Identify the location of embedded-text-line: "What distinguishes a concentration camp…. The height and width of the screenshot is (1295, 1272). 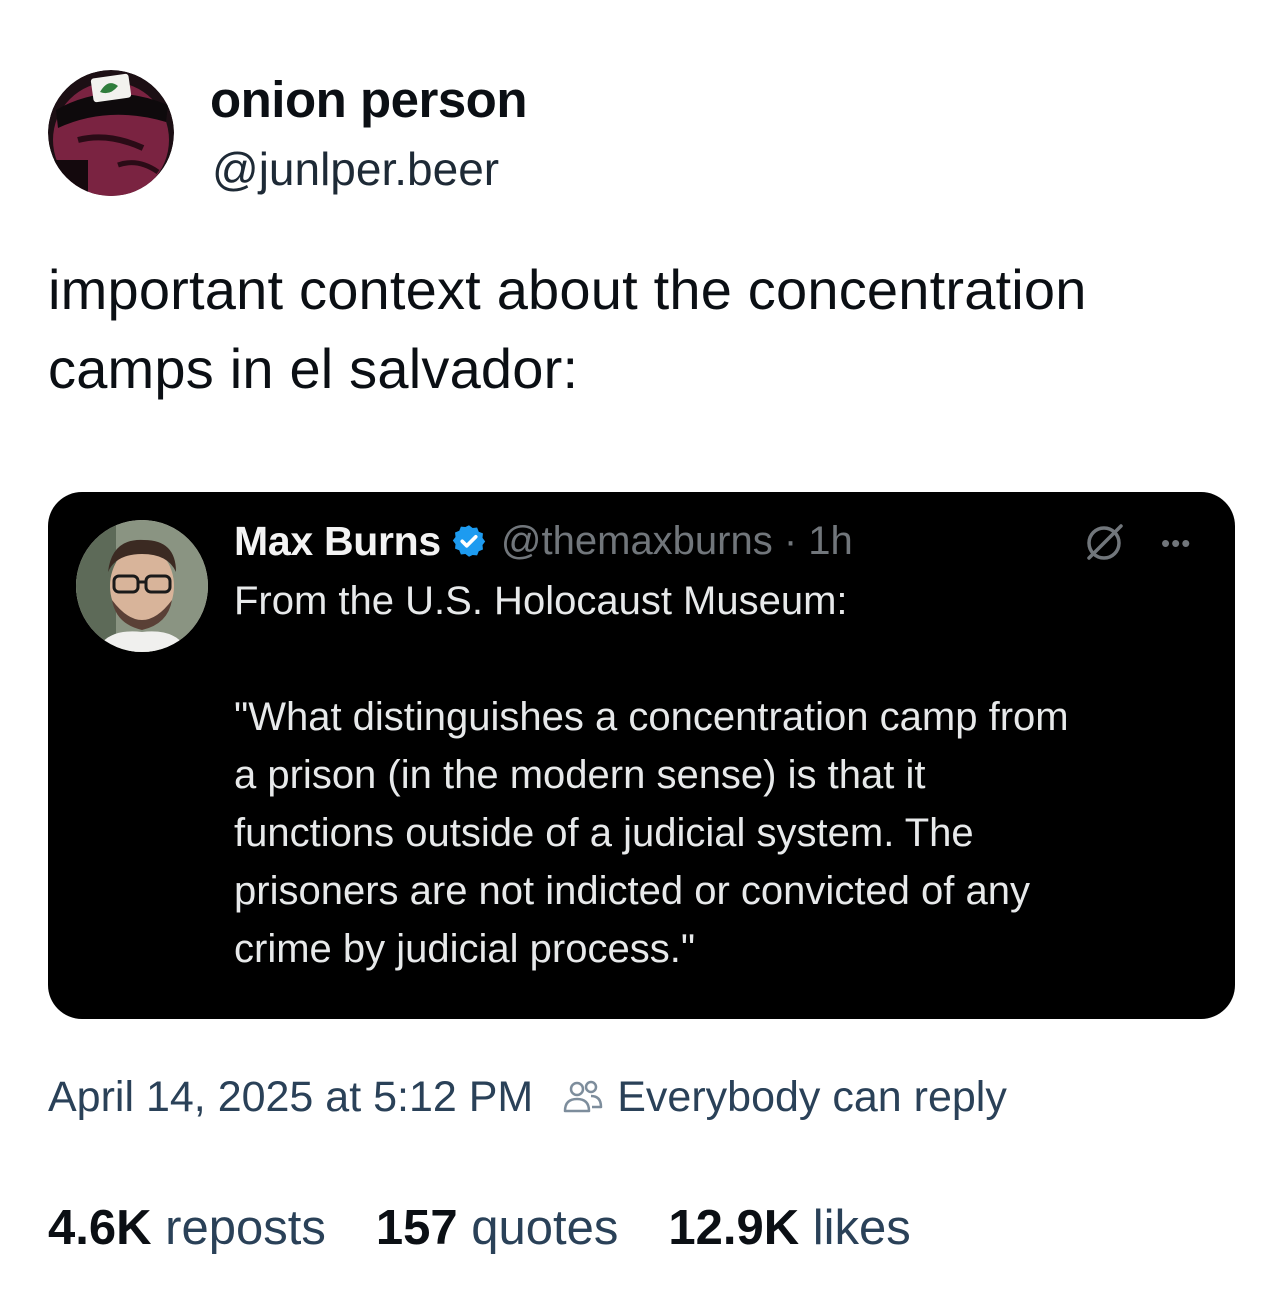
(651, 717).